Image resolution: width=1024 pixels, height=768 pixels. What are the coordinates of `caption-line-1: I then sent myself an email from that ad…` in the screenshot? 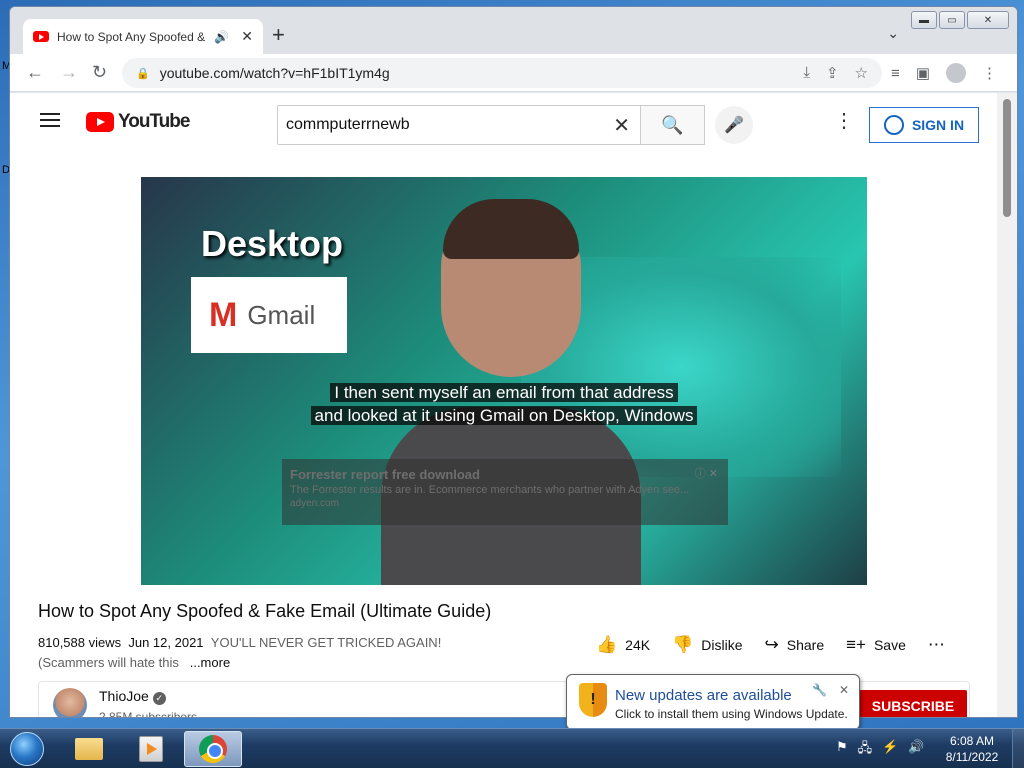 It's located at (504, 393).